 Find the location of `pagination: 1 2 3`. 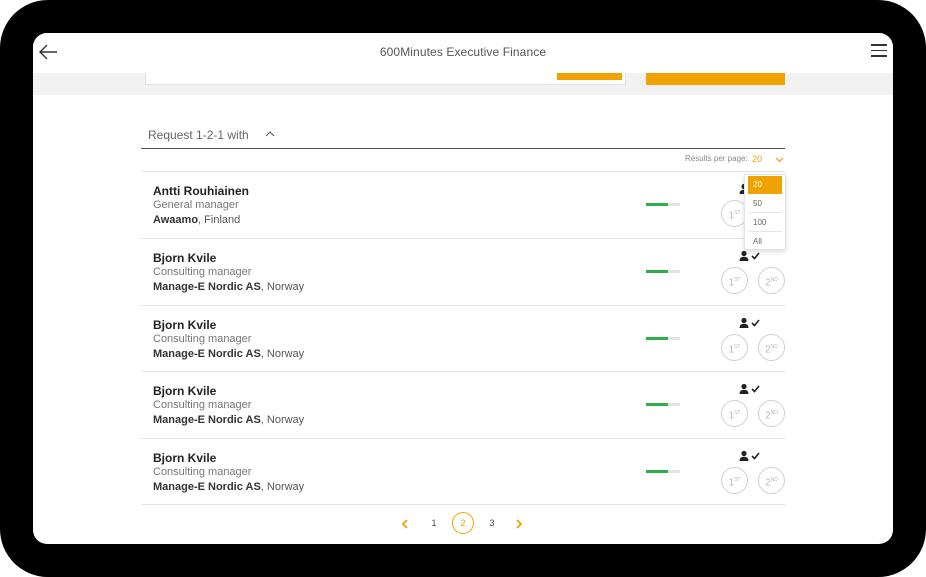

pagination: 1 2 3 is located at coordinates (463, 524).